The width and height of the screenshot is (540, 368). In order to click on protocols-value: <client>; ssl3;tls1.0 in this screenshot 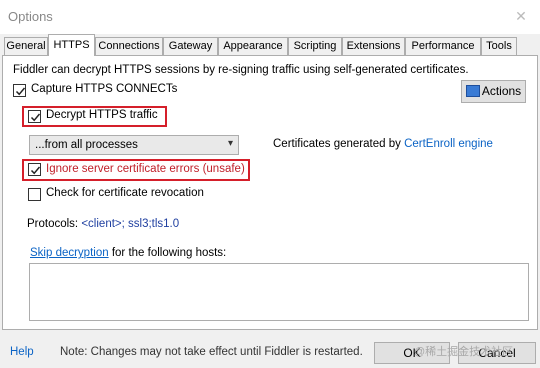, I will do `click(130, 224)`.